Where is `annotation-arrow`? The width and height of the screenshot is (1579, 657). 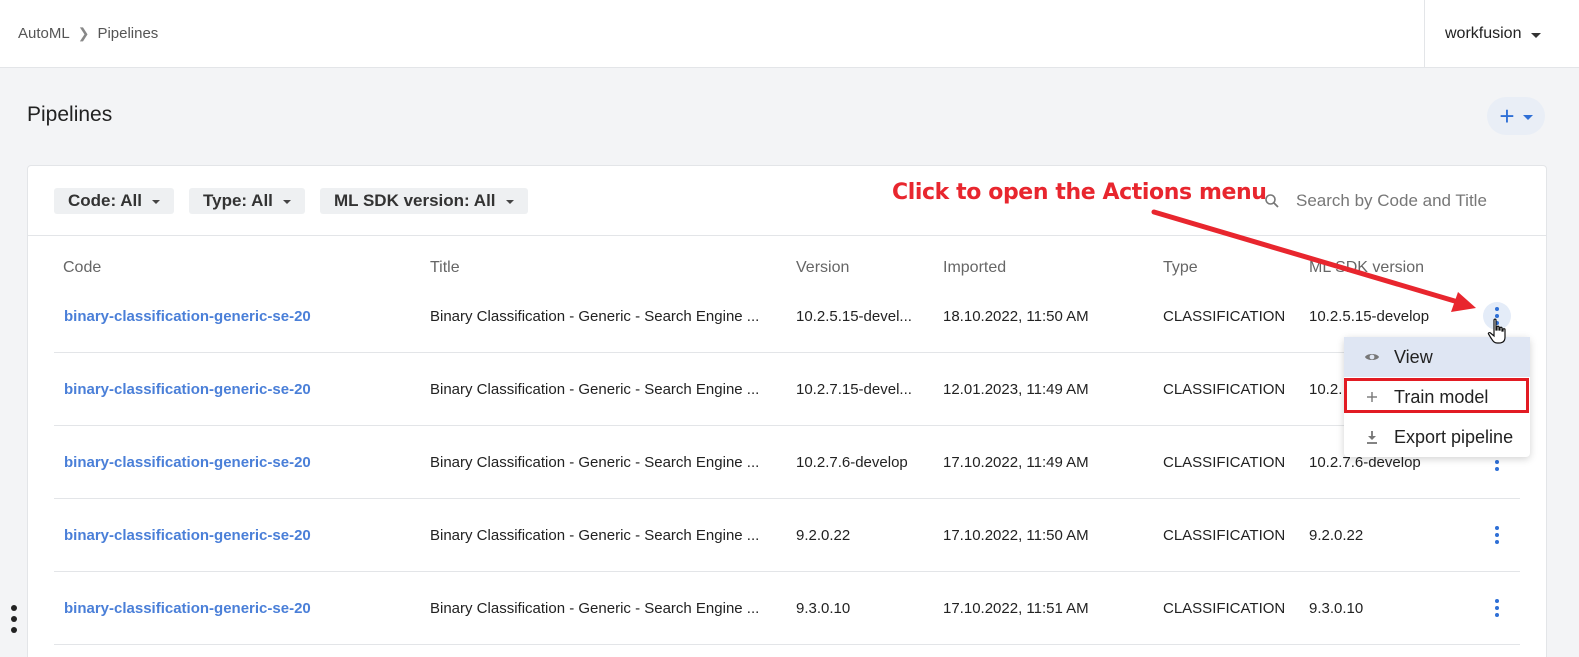
annotation-arrow is located at coordinates (1313, 260).